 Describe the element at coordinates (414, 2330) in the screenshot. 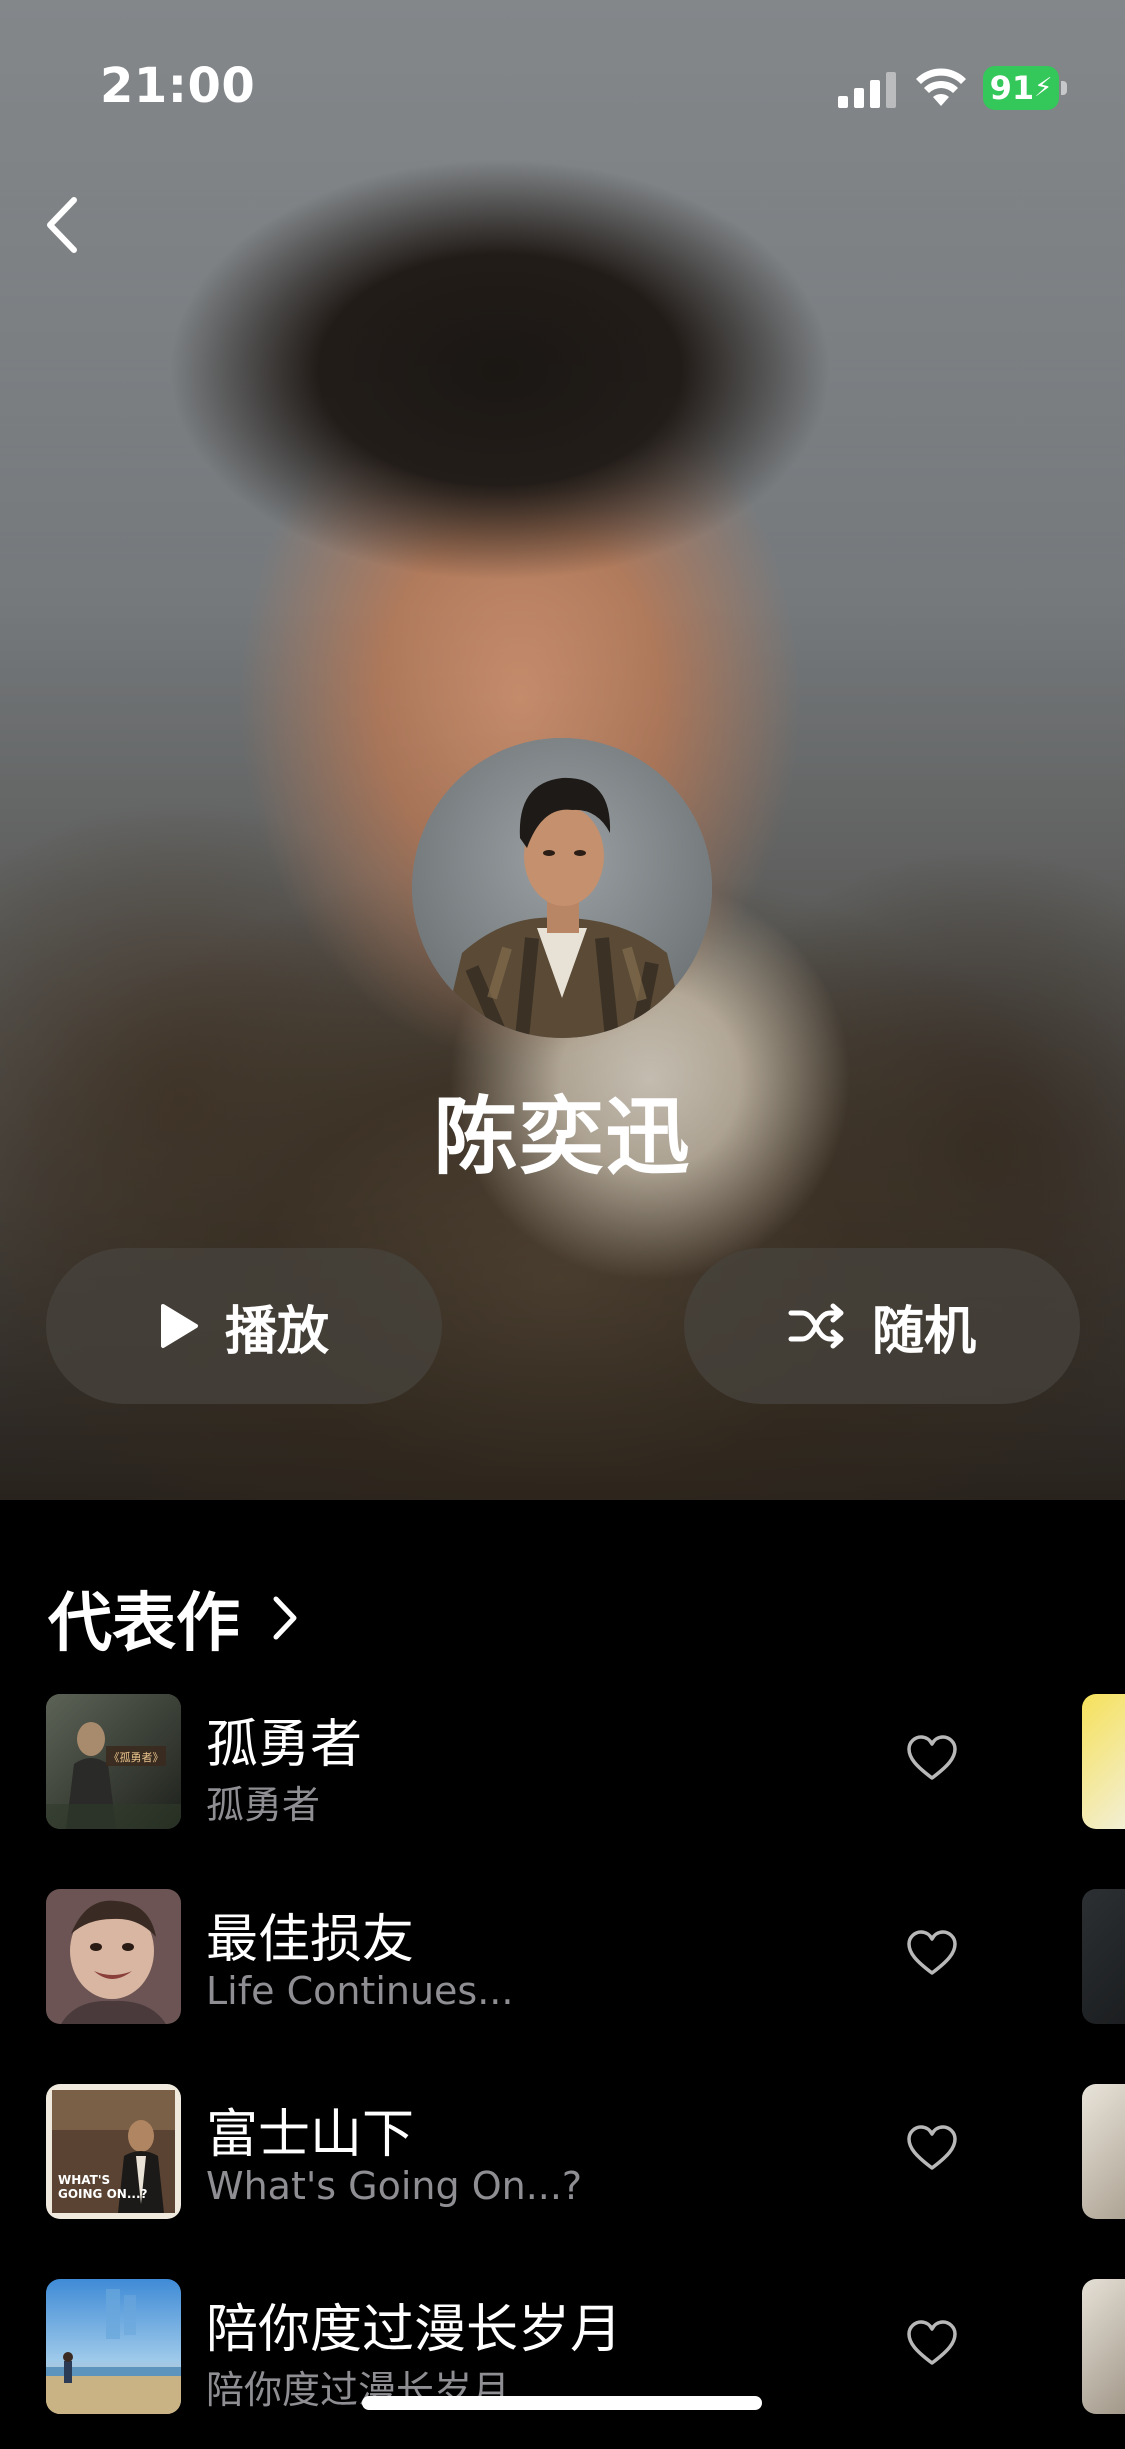

I see `song-title: 陪你度过漫长岁月` at that location.